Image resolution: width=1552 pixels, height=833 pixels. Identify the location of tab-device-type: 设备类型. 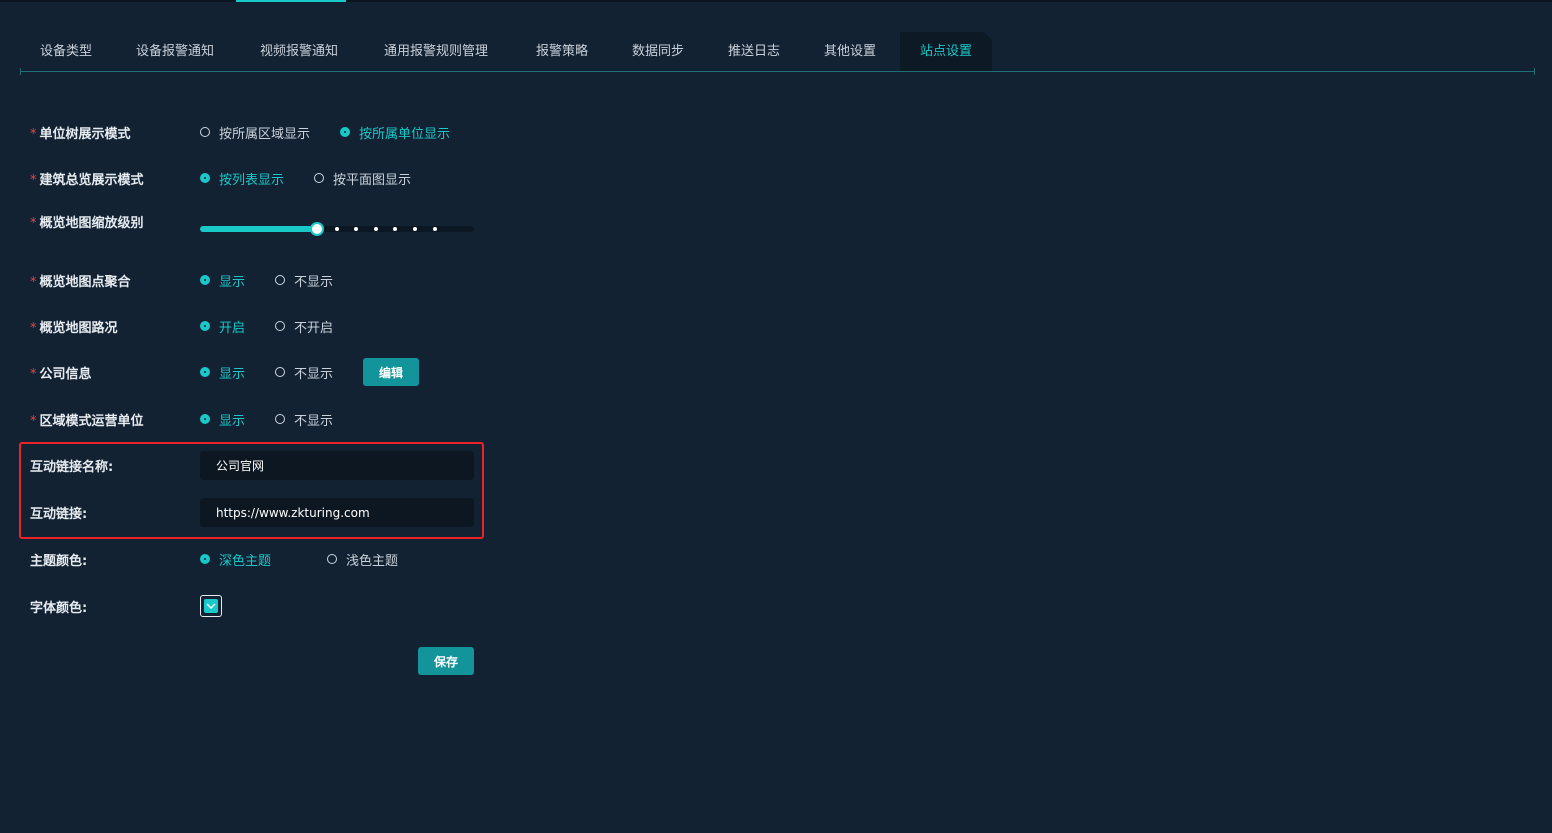
(66, 52).